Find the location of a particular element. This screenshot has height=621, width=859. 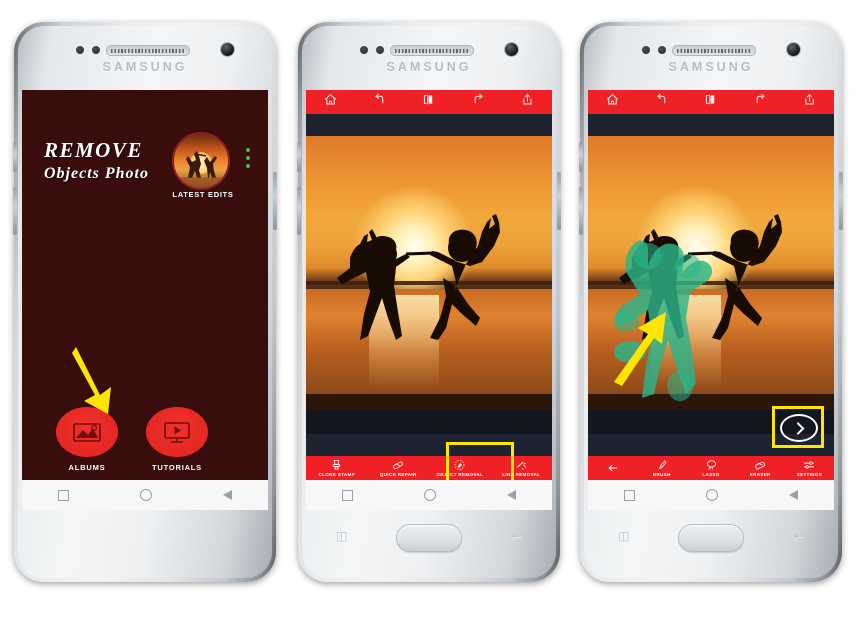

tool-settings: SETTINGS is located at coordinates (809, 468).